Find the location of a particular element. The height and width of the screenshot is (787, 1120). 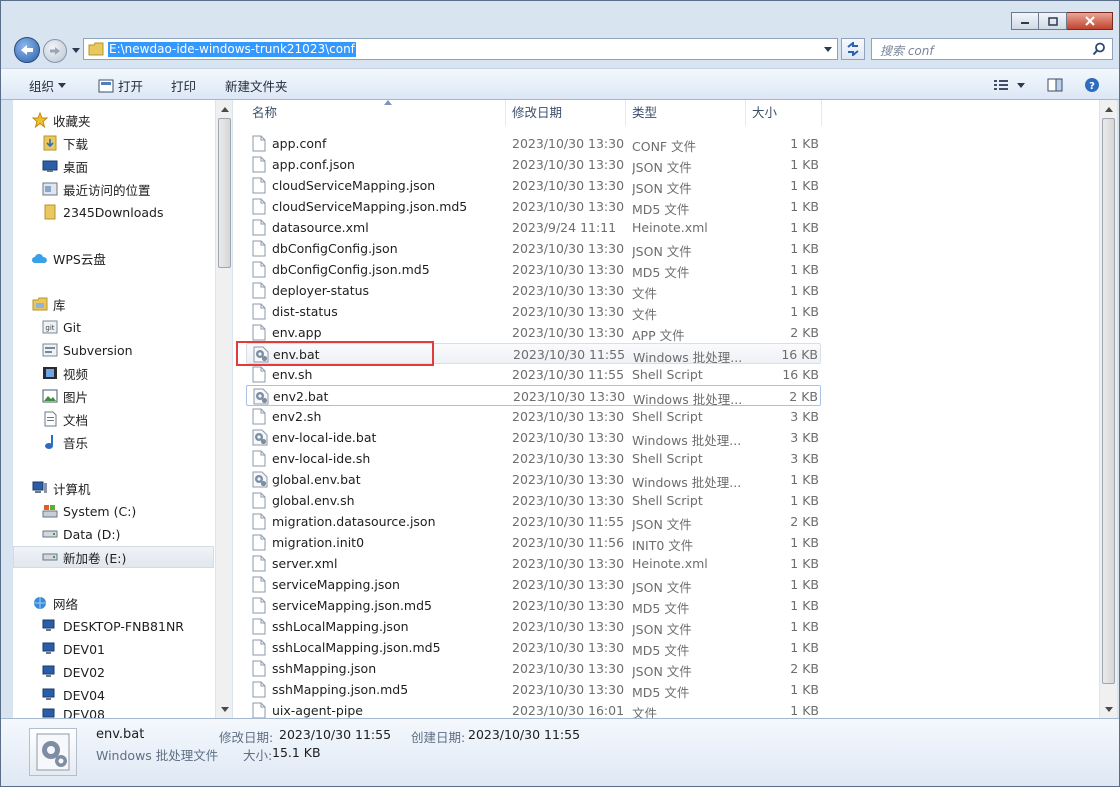

maximize-button is located at coordinates (1053, 21).